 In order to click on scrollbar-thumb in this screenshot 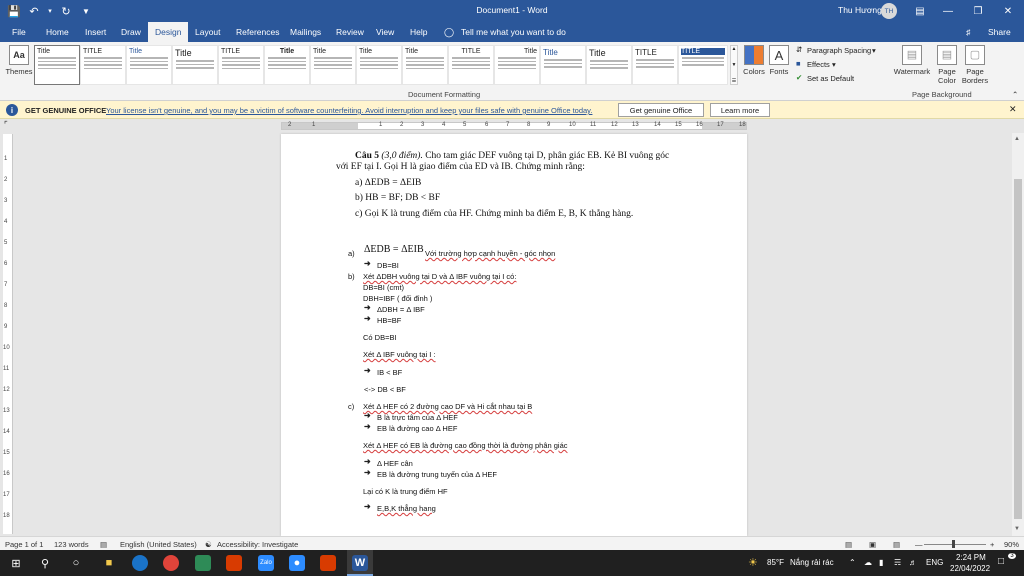, I will do `click(1018, 349)`.